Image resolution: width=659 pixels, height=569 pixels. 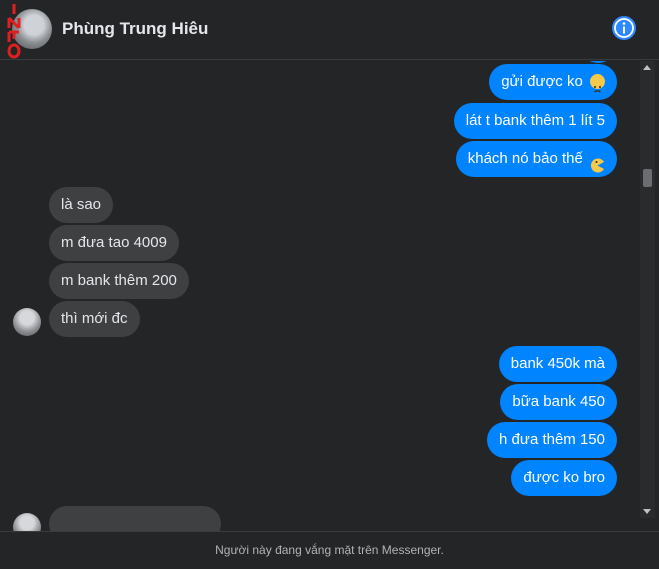 I want to click on message-row: được ko bro, so click(x=564, y=478).